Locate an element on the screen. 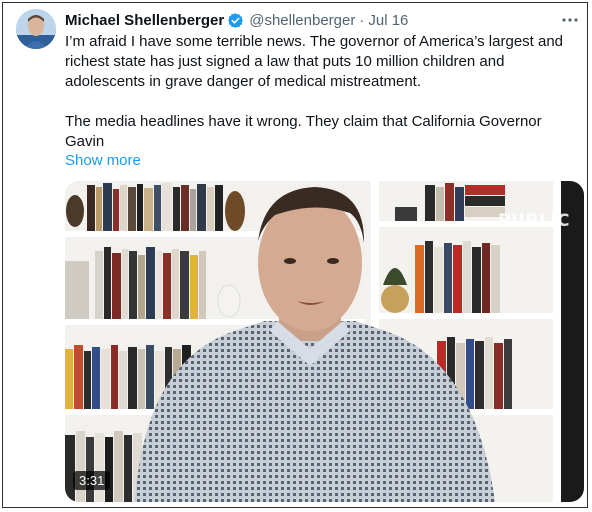 This screenshot has width=592, height=512. video-duration: 3:31 is located at coordinates (92, 480).